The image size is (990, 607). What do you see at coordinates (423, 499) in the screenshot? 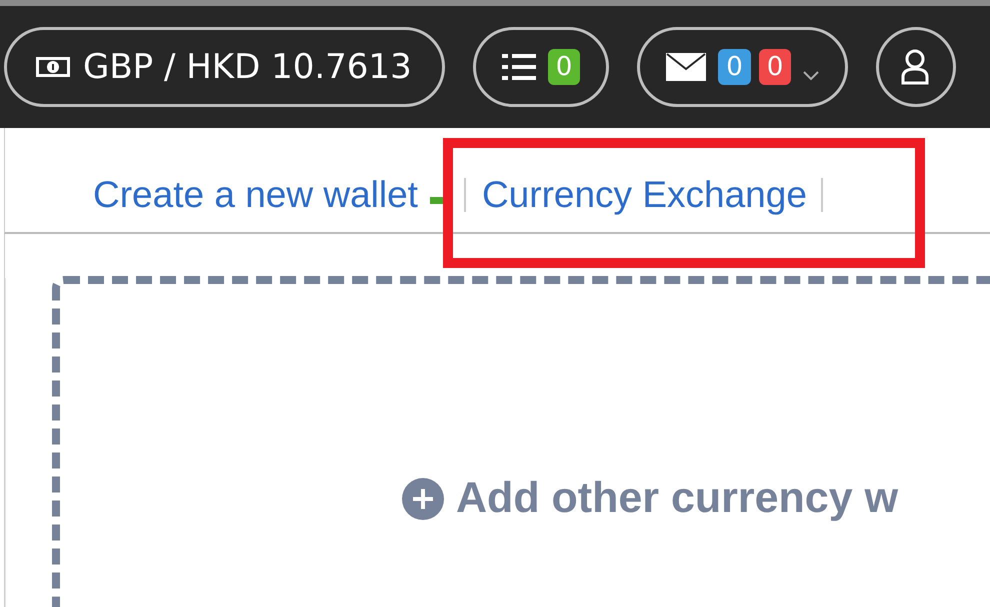
I see `plus-circle-icon` at bounding box center [423, 499].